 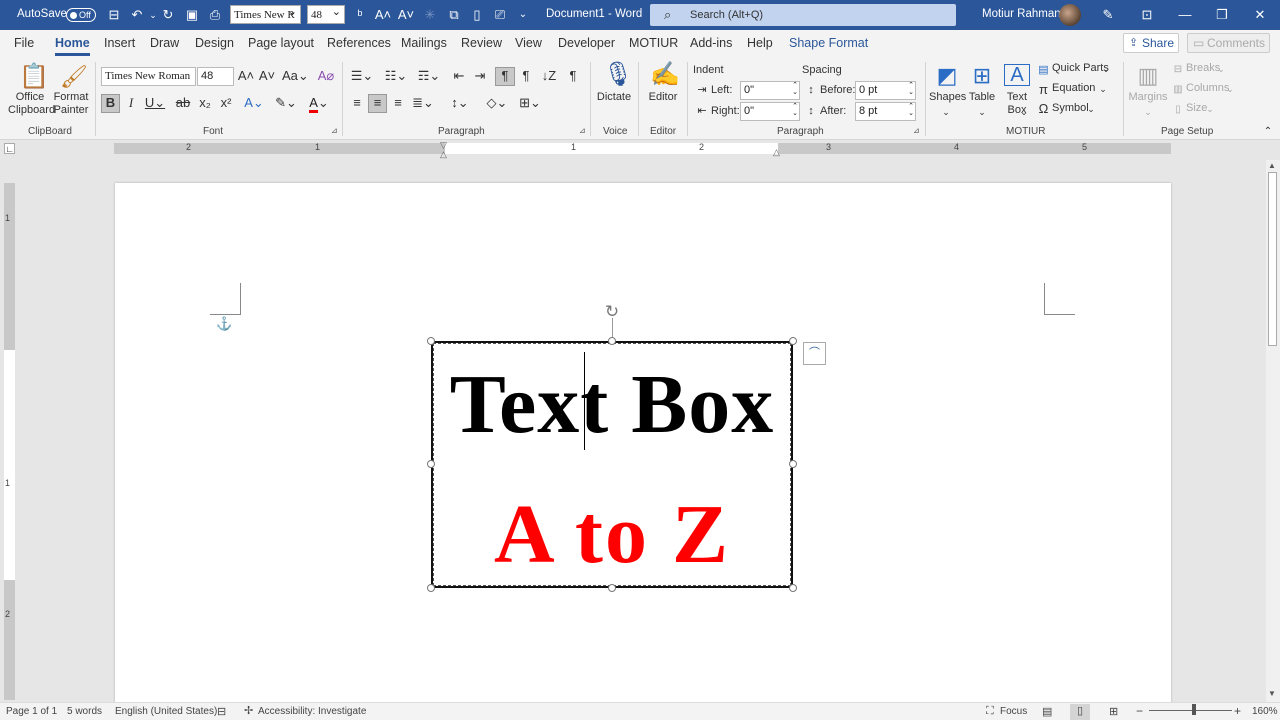 I want to click on page-count: Page 1 of 1, so click(x=31, y=711).